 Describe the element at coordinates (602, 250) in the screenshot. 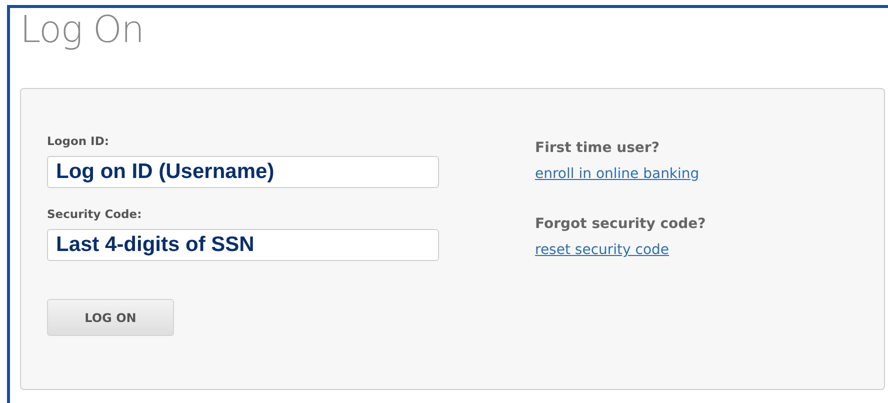

I see `help-link: reset security code` at that location.